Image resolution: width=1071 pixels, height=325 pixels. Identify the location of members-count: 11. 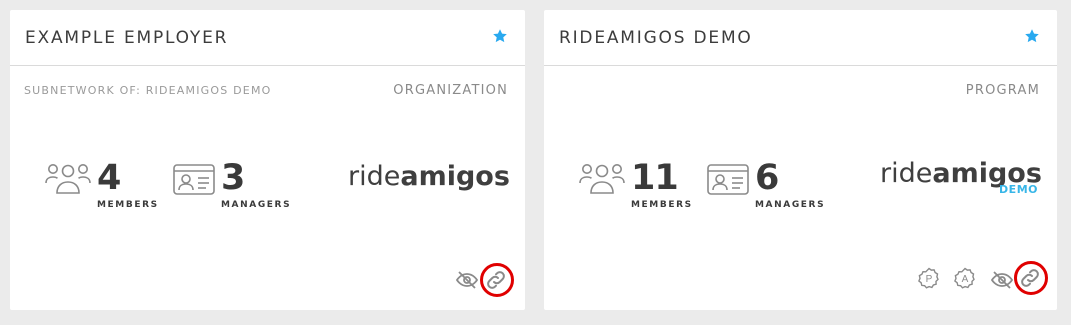
(655, 178).